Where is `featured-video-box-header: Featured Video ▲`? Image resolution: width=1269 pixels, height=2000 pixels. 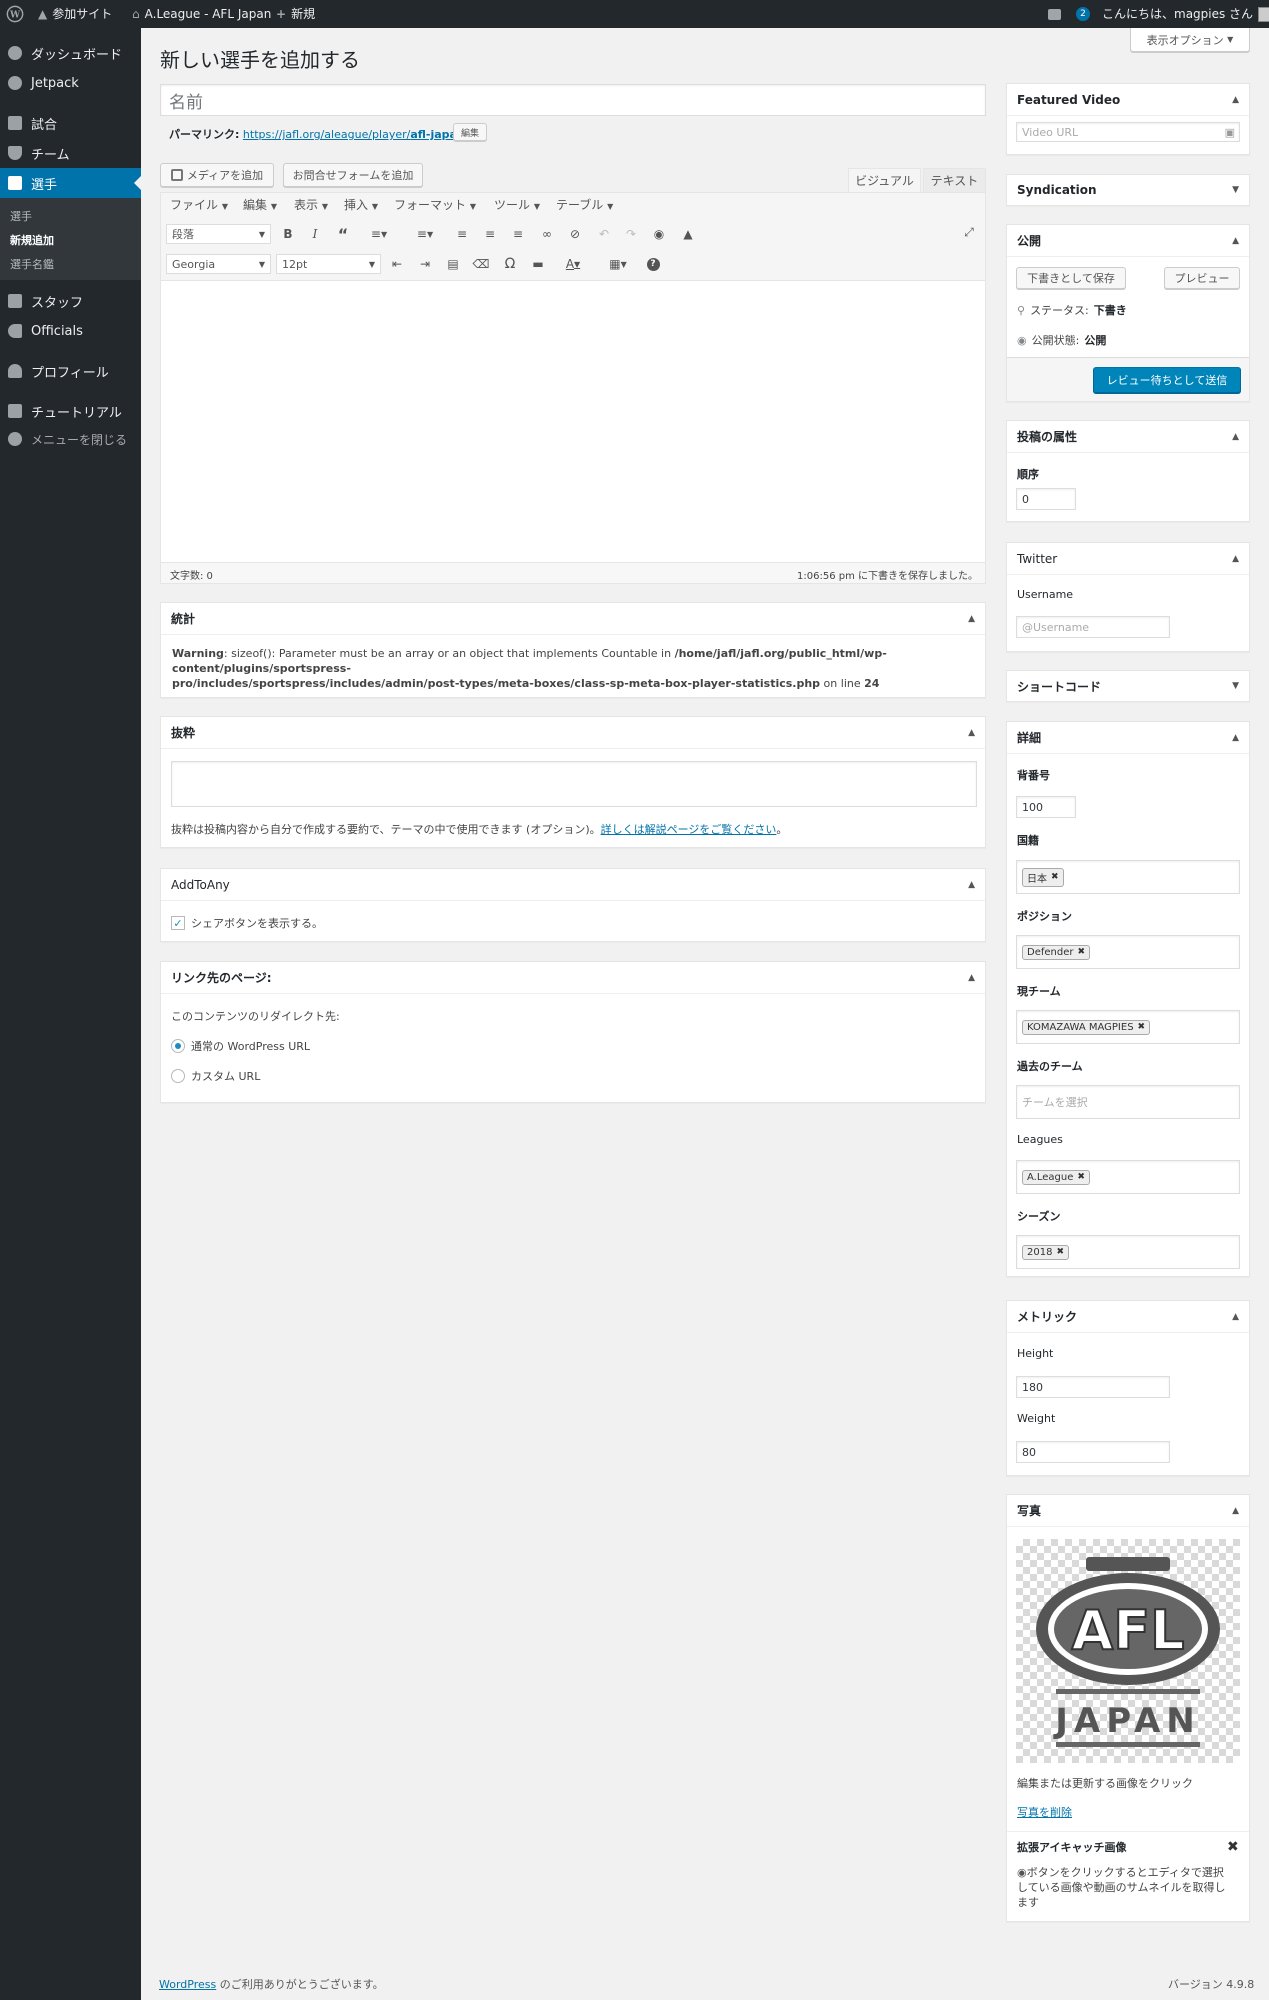
featured-video-box-header: Featured Video ▲ is located at coordinates (1128, 100).